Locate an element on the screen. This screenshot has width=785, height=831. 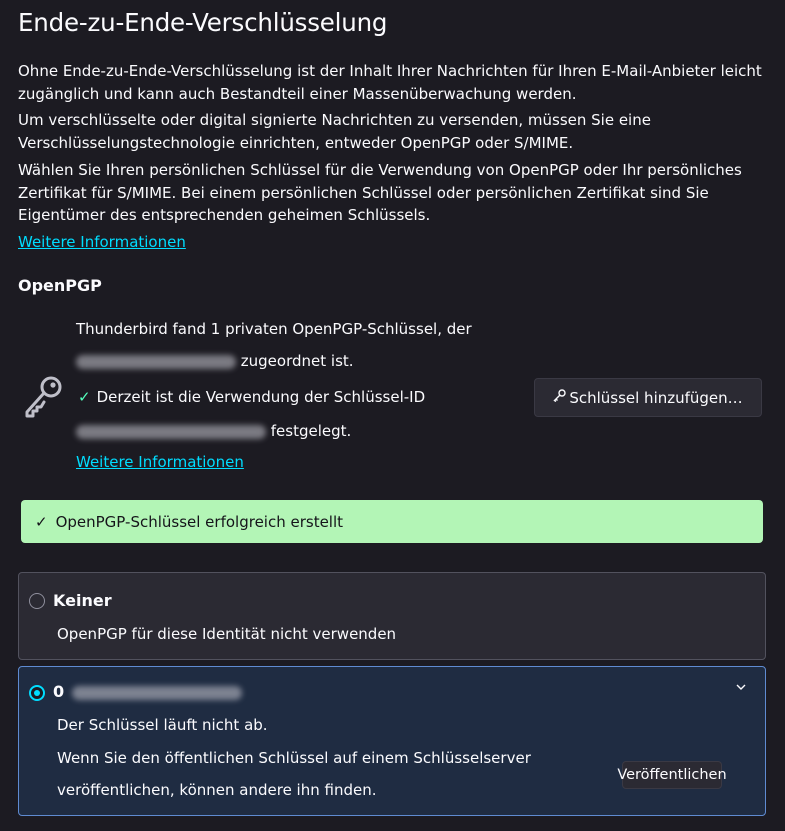
key-icon is located at coordinates (43, 396).